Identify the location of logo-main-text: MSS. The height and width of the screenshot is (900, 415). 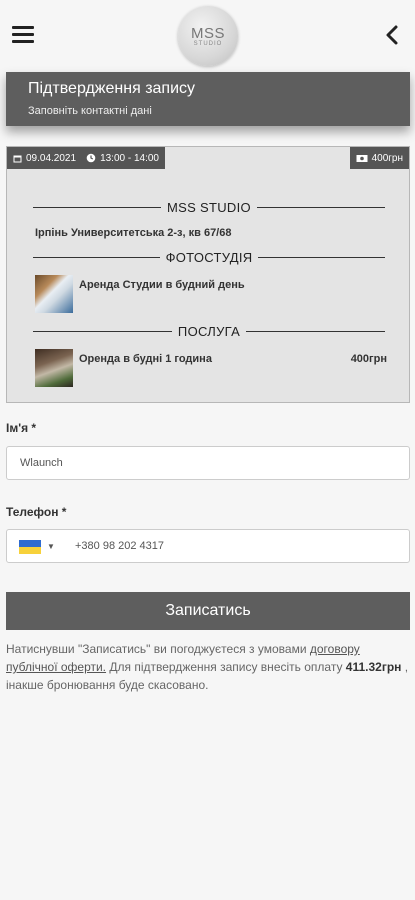
(207, 33).